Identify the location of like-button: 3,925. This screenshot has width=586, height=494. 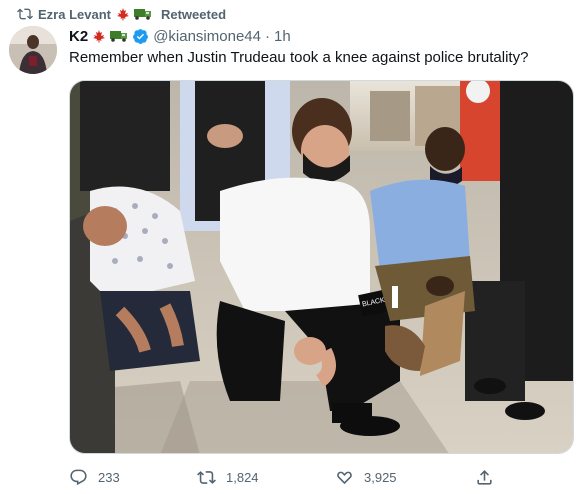
(366, 477).